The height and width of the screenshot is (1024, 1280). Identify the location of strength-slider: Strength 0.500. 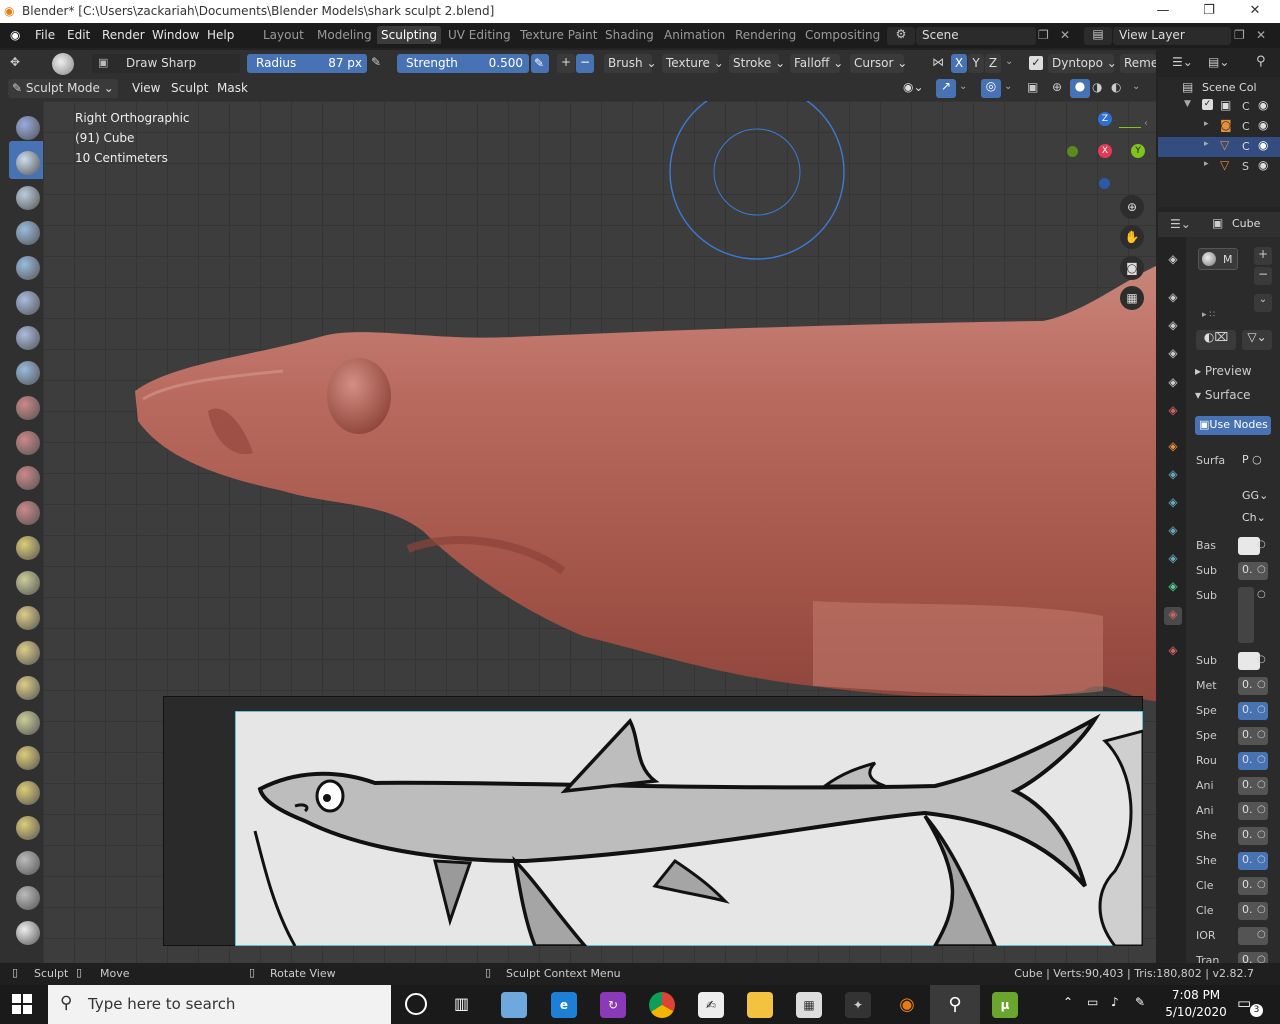
(463, 63).